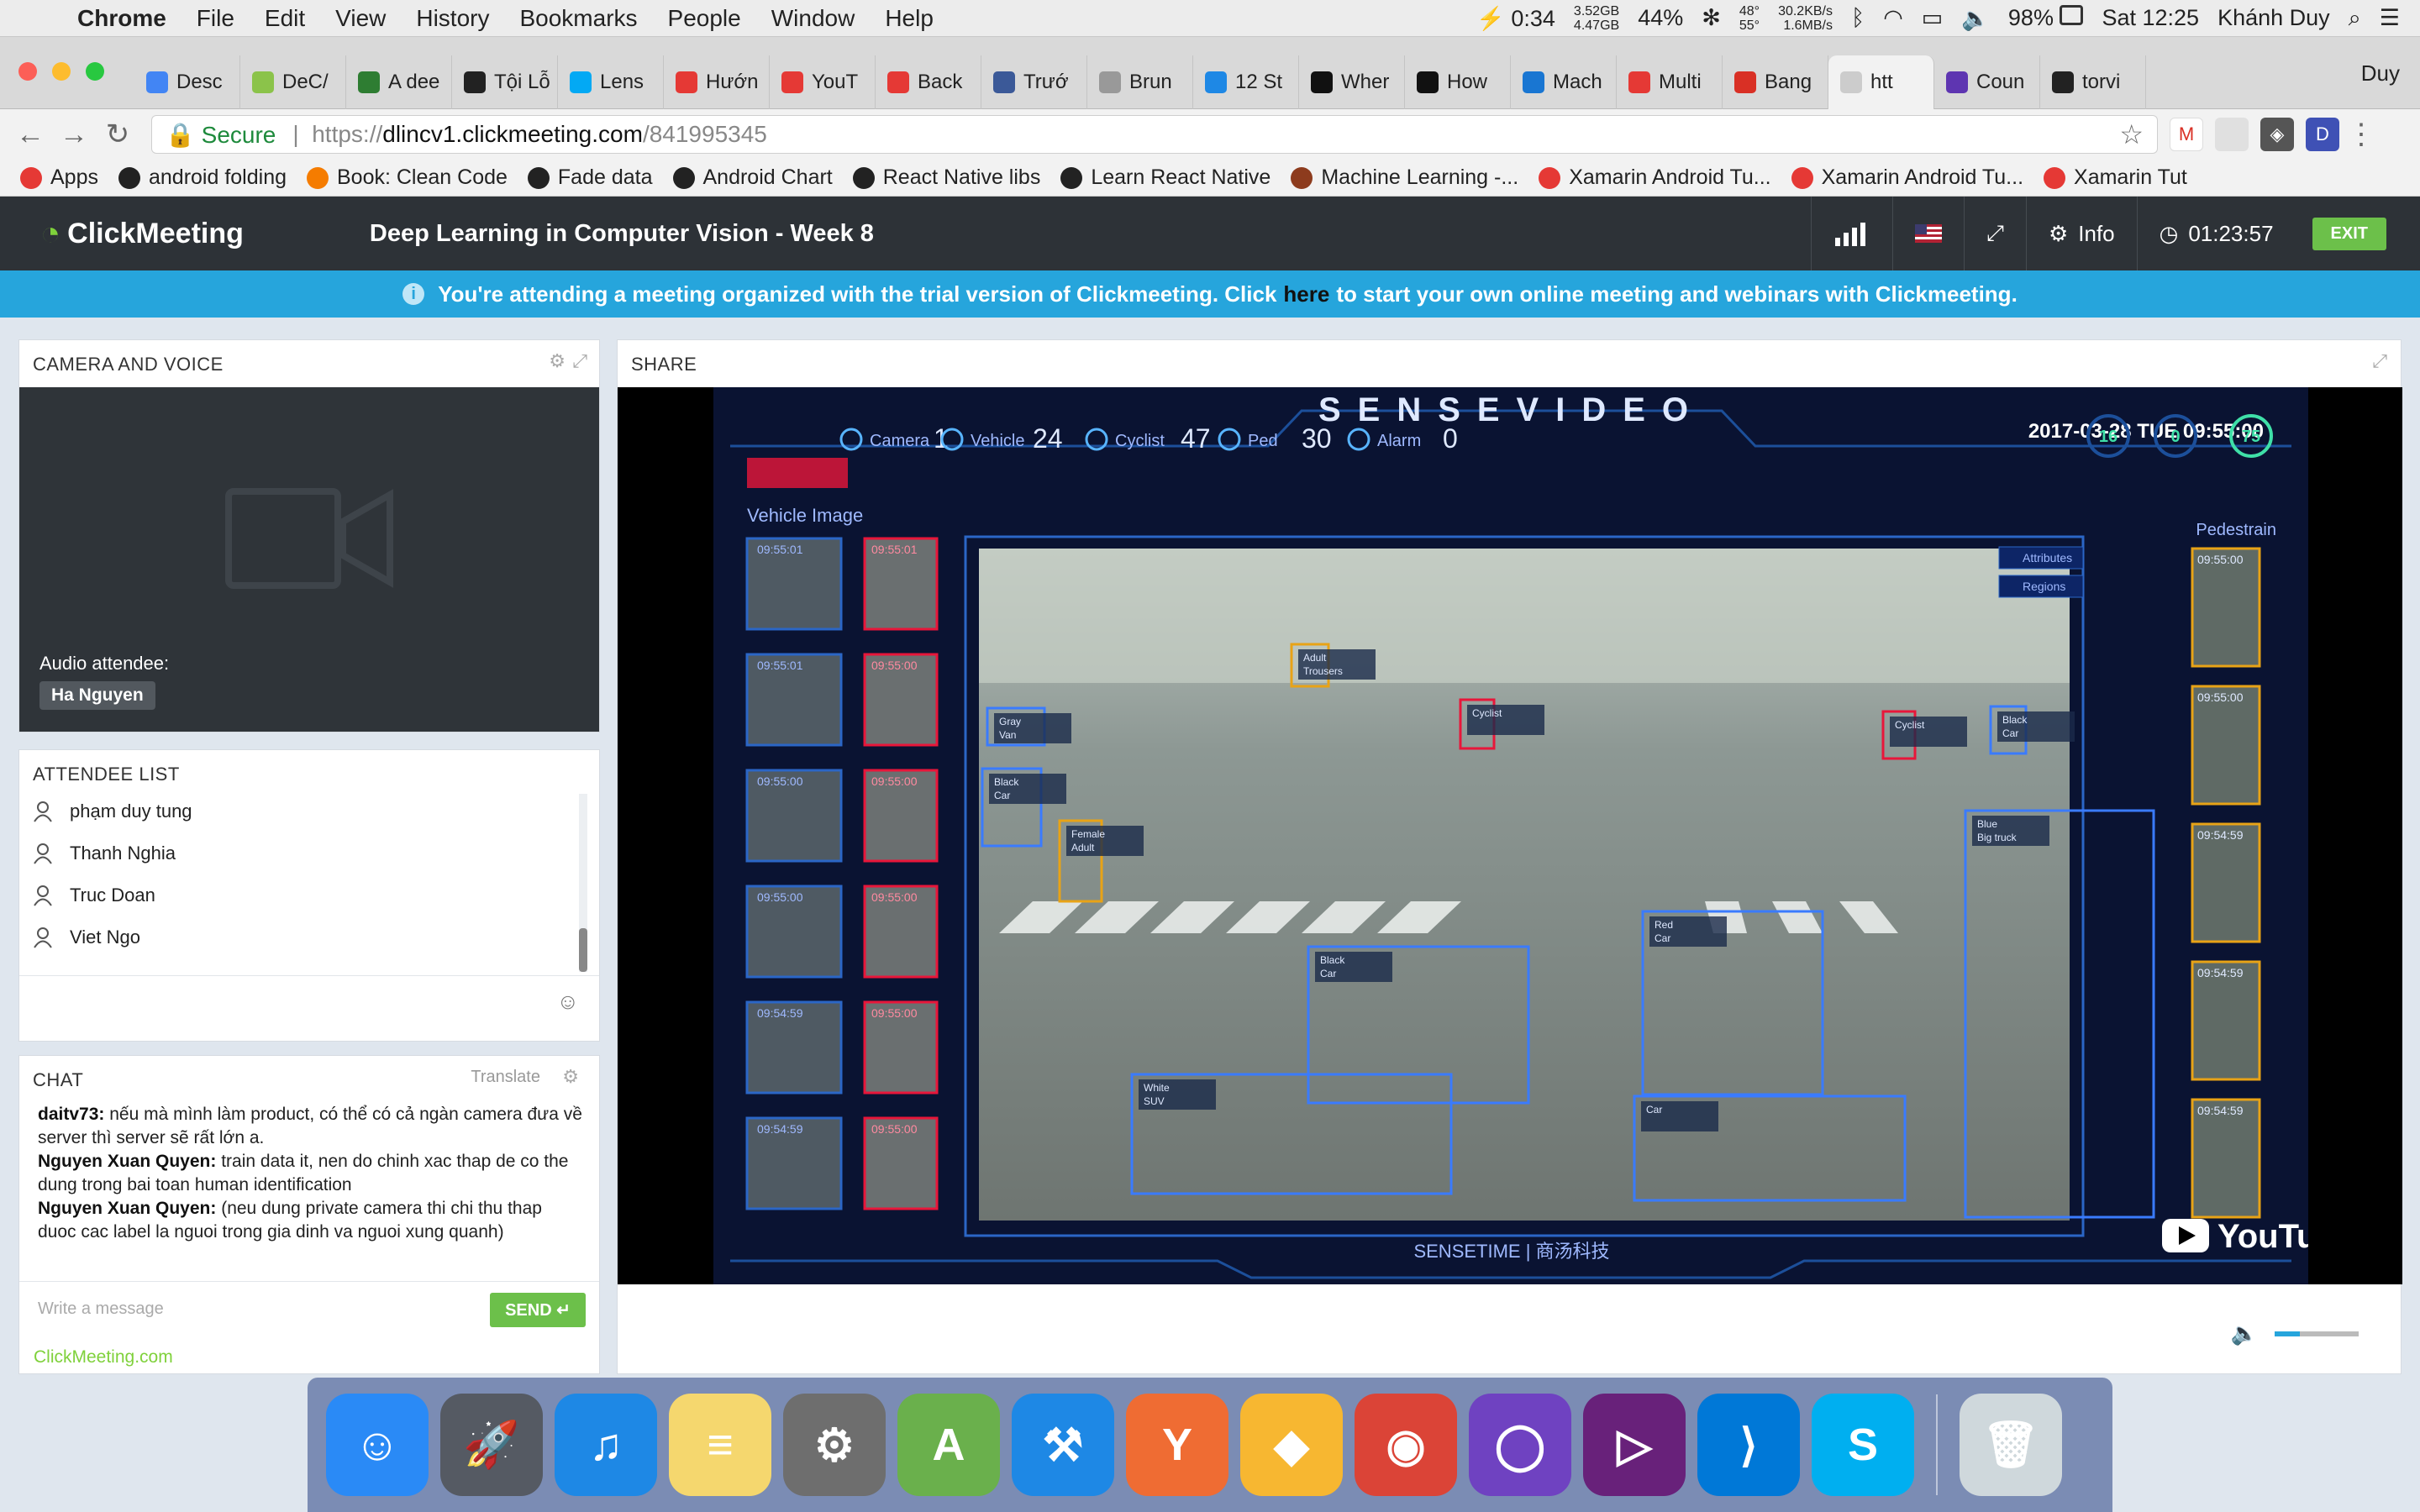  What do you see at coordinates (1775, 82) in the screenshot?
I see `browser-tab: Bang` at bounding box center [1775, 82].